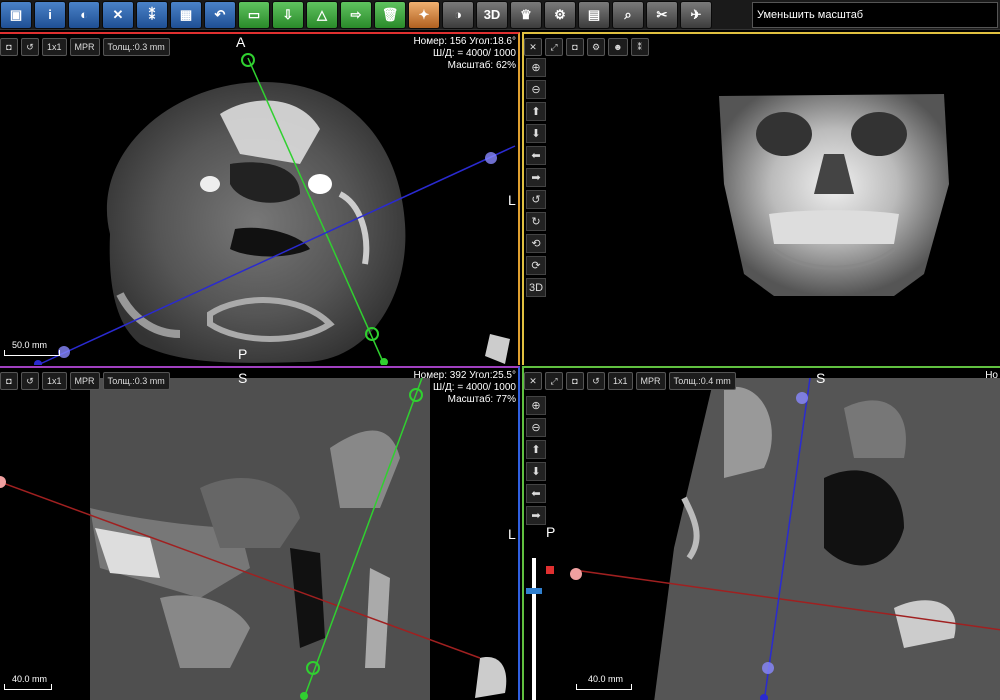 The image size is (1000, 700). I want to click on settings-icon: ⚙, so click(596, 47).